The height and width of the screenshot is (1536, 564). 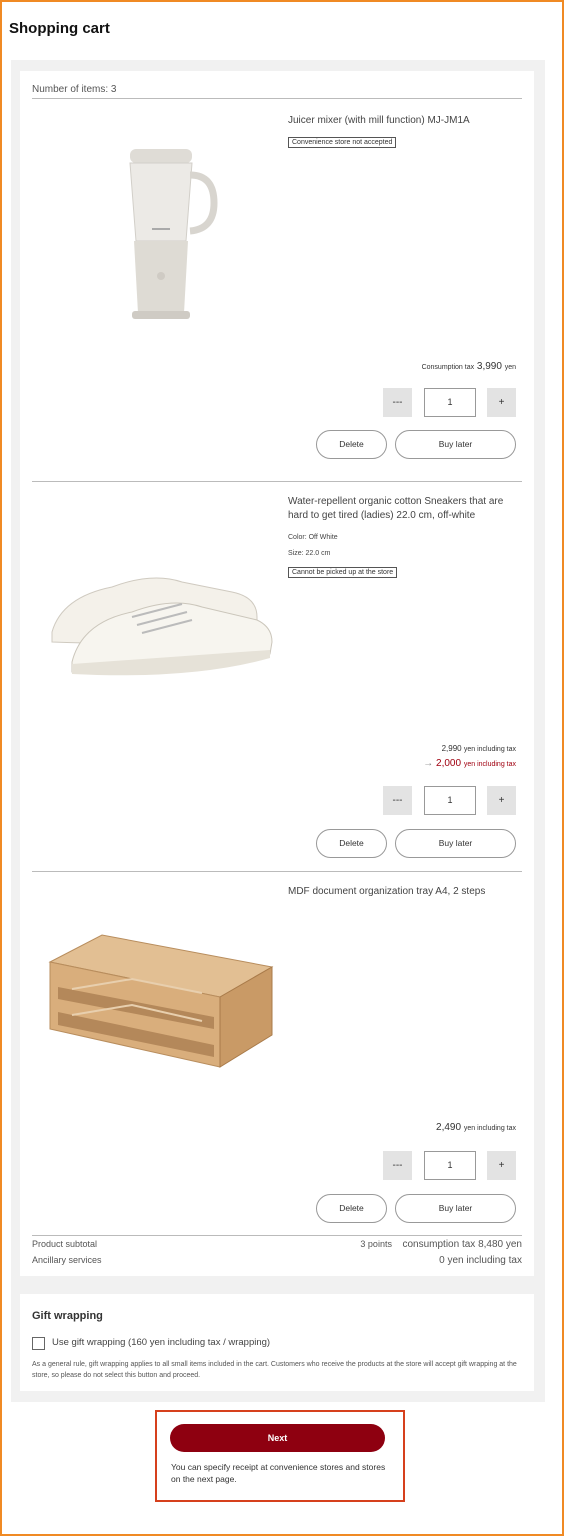 I want to click on ancillary-label: Ancillary services, so click(x=67, y=1260).